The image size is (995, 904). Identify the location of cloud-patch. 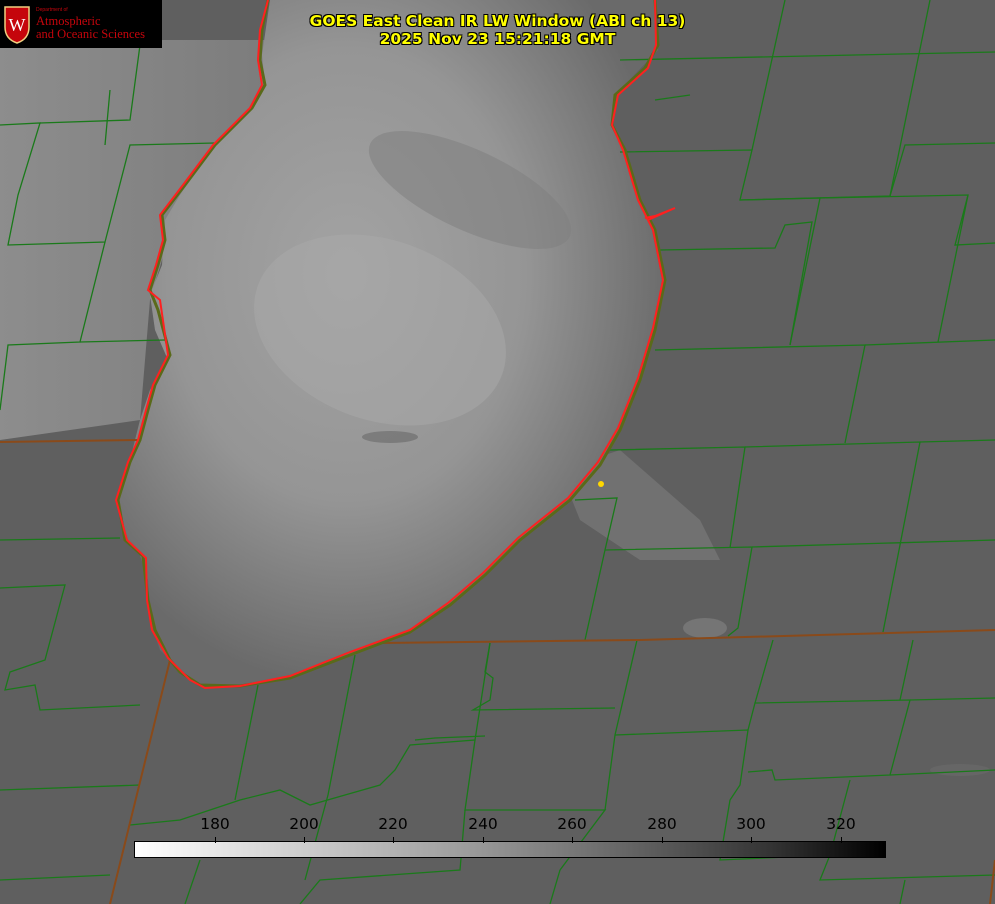
(705, 628).